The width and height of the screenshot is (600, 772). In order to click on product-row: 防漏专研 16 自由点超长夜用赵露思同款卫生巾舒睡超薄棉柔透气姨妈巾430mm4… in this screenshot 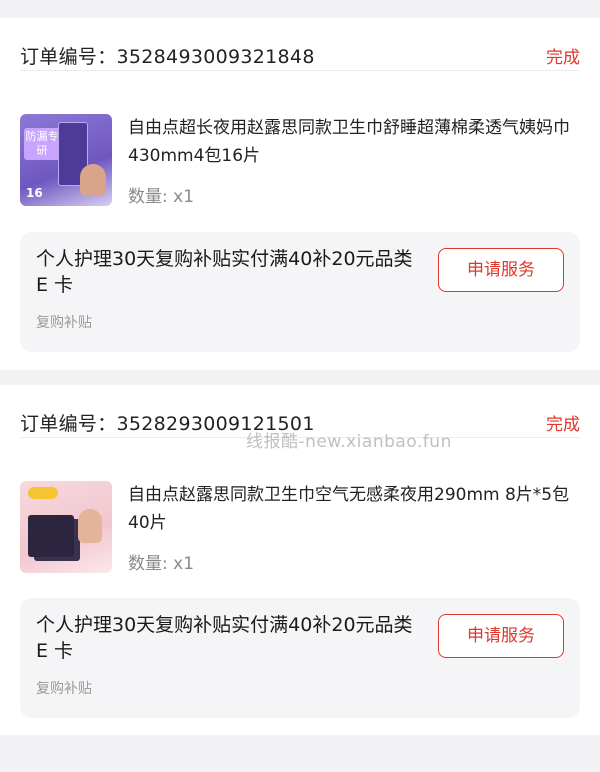, I will do `click(300, 164)`.